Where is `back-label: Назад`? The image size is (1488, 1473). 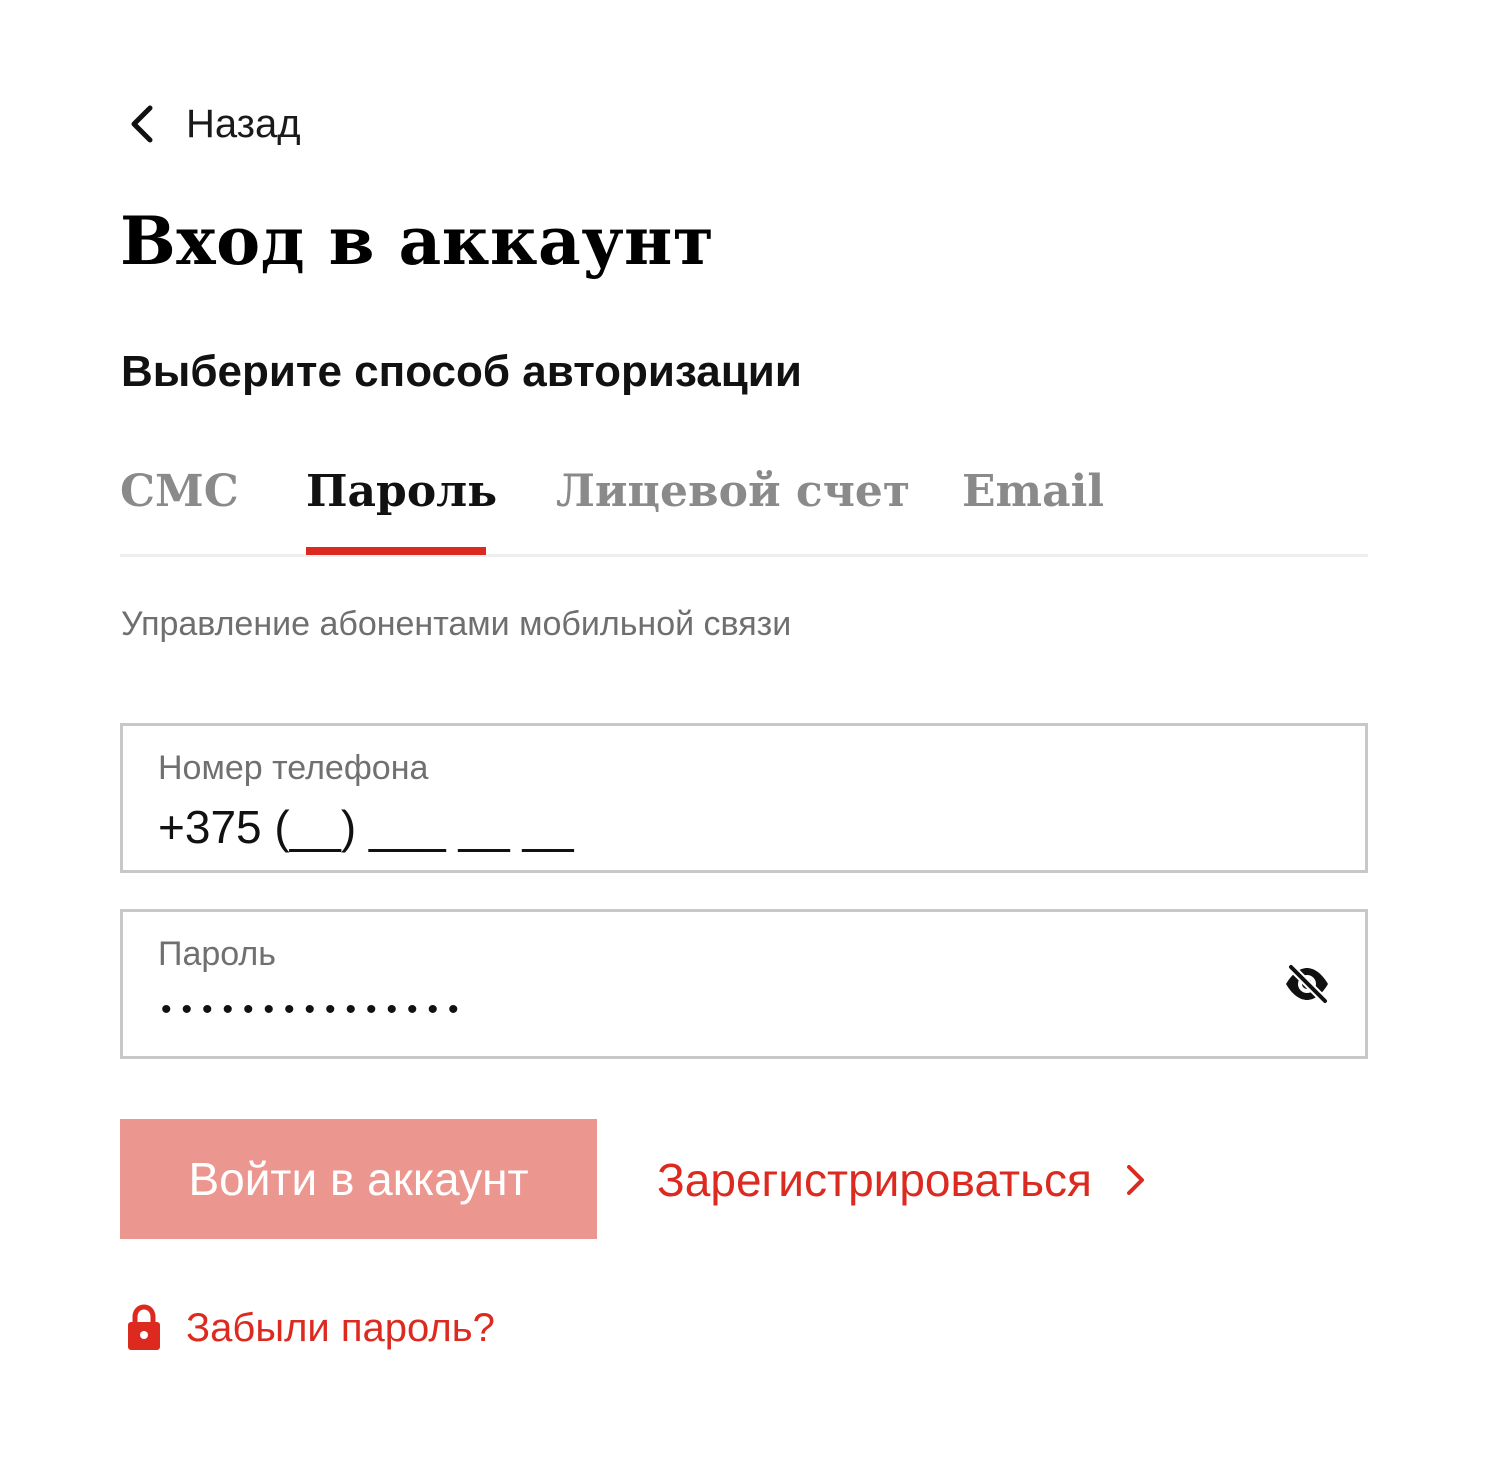 back-label: Назад is located at coordinates (243, 123).